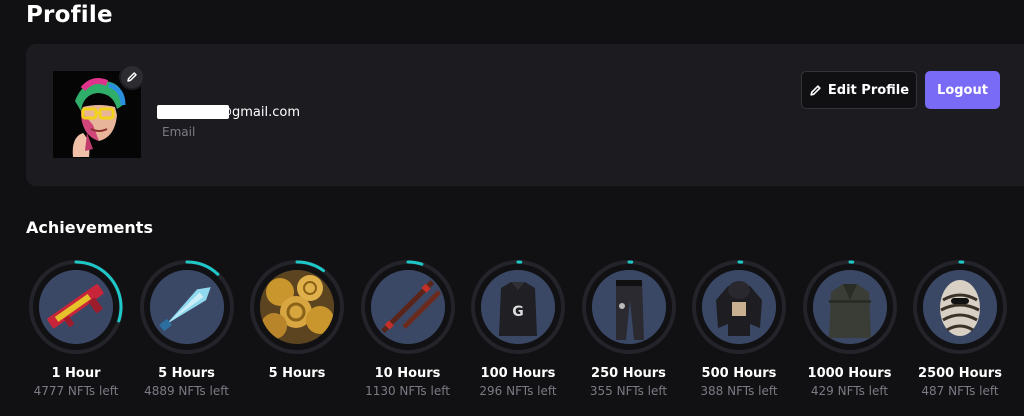 The width and height of the screenshot is (1024, 416). I want to click on achievements-title: Achievements, so click(89, 227).